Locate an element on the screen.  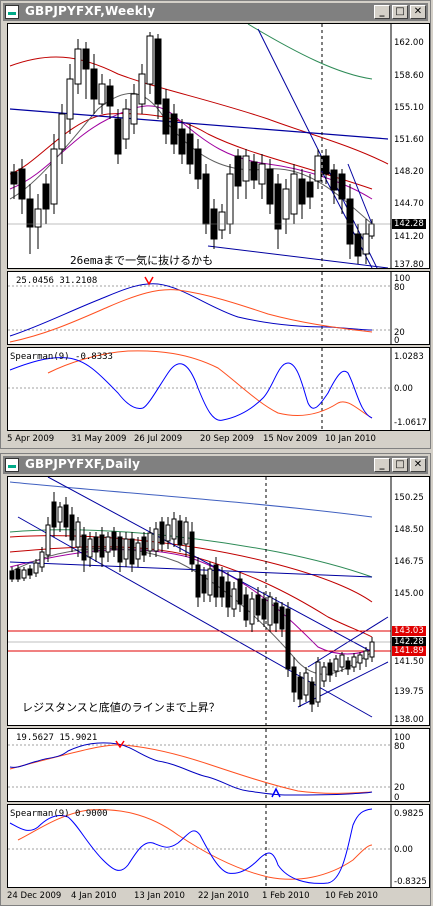
time-tick: 31 May 2009 is located at coordinates (99, 439).